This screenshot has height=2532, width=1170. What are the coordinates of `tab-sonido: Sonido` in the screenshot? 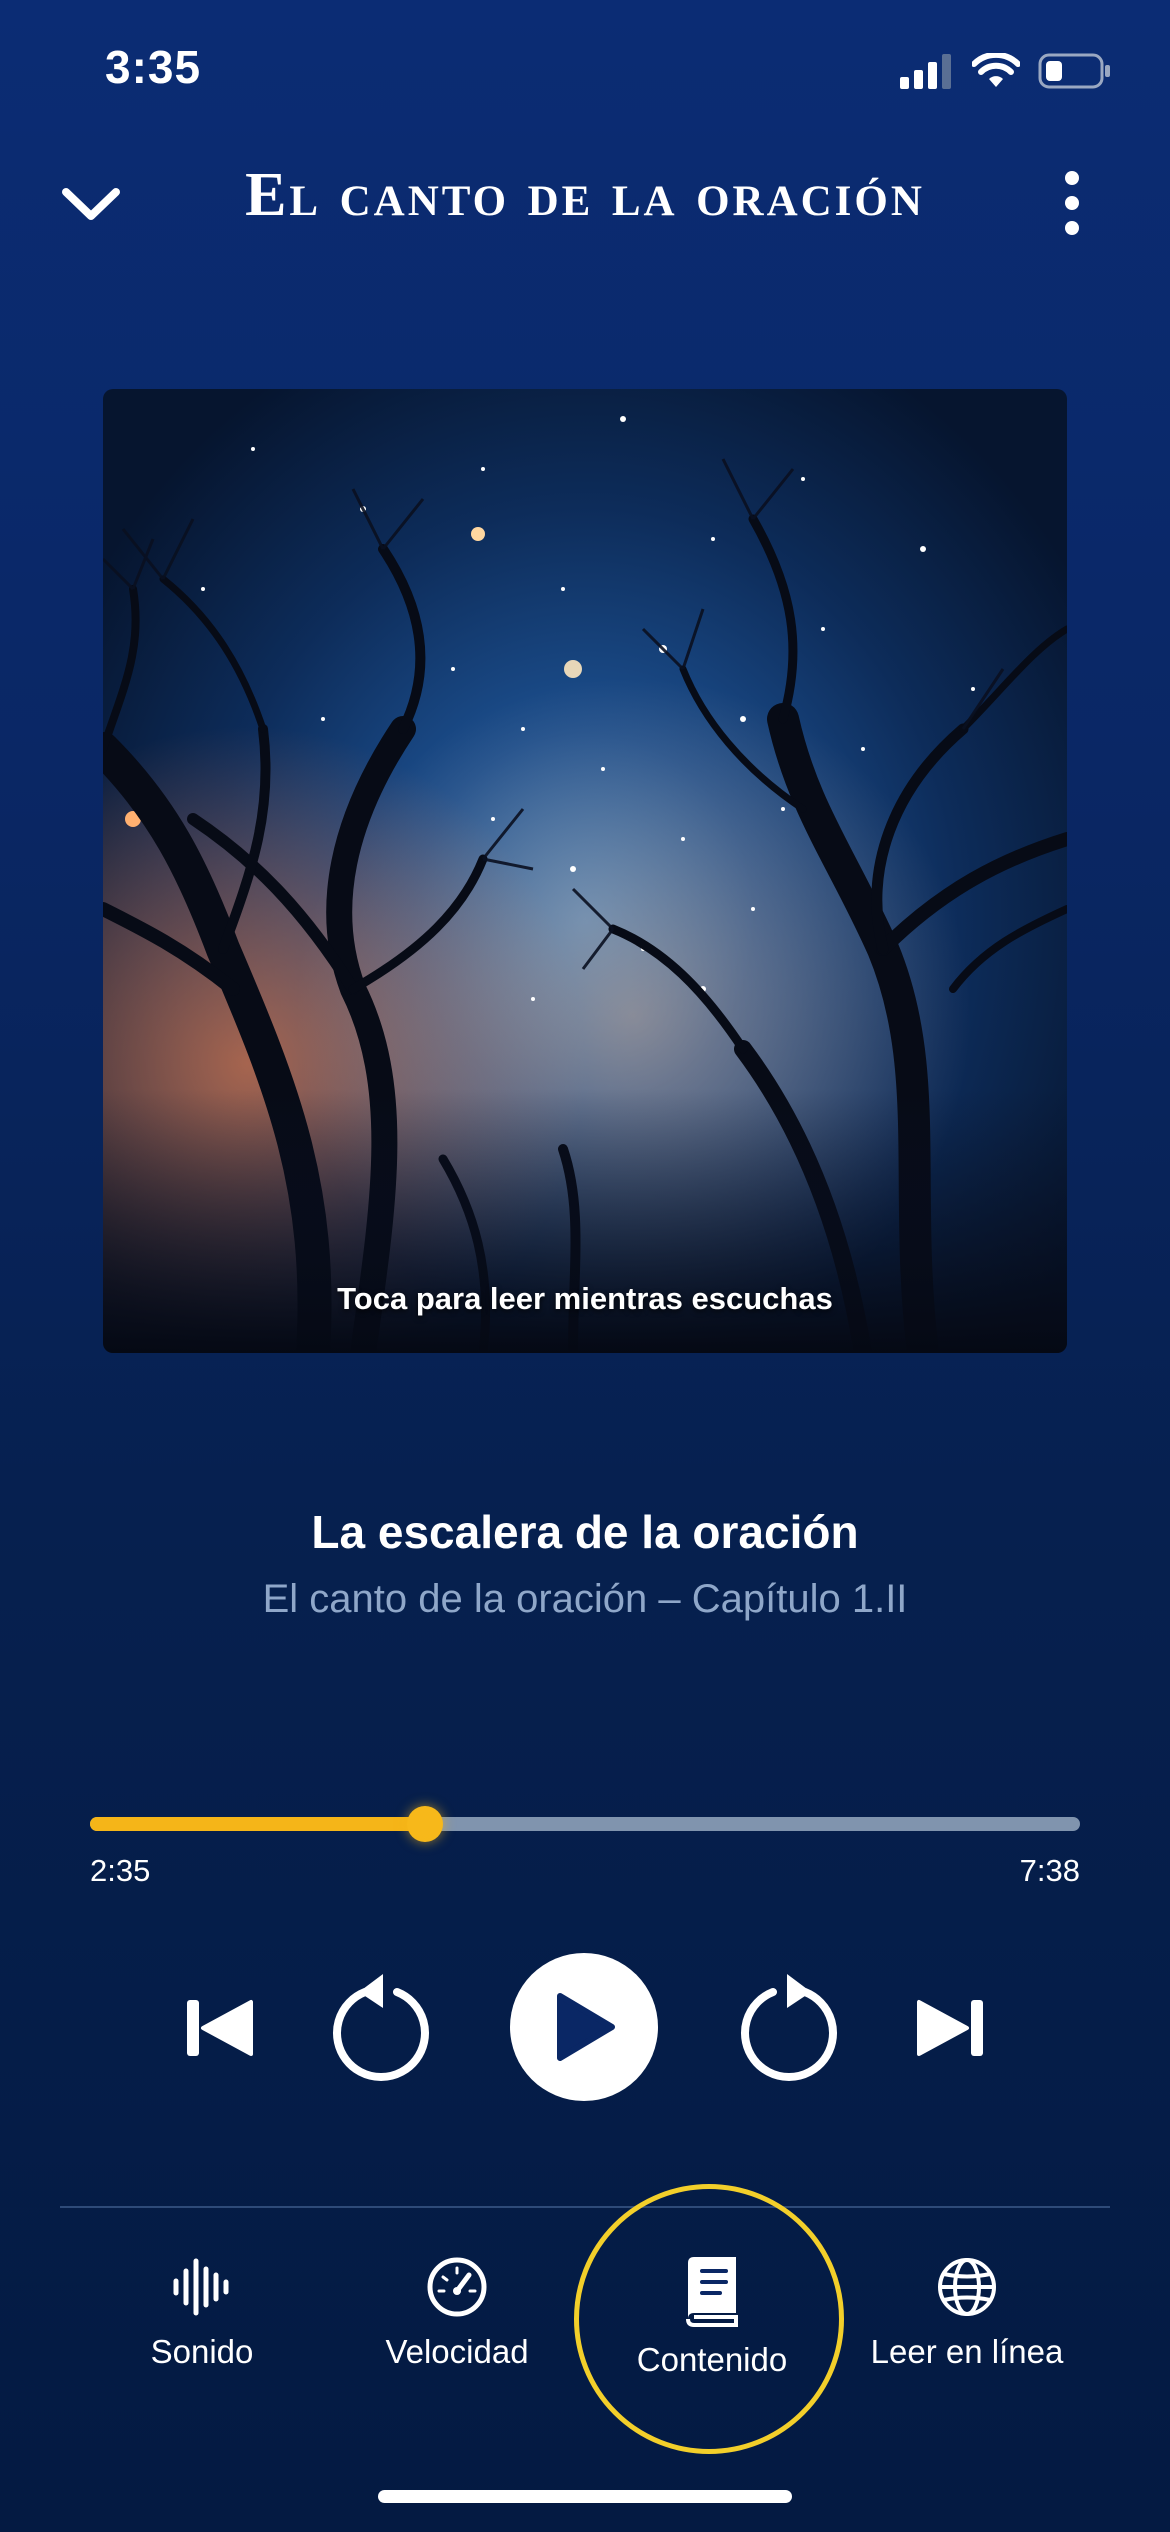 It's located at (202, 2313).